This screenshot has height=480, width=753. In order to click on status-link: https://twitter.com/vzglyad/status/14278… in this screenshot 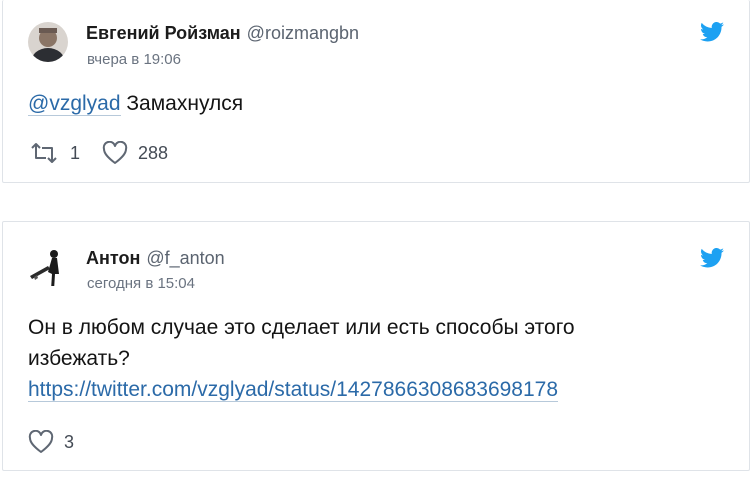, I will do `click(293, 390)`.